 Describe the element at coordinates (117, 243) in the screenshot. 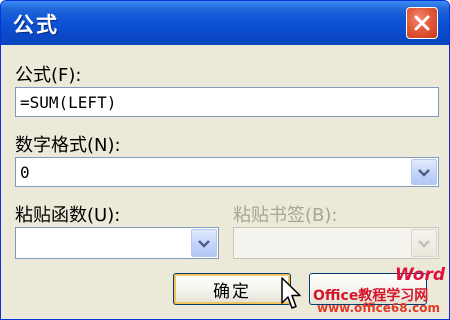

I see `paste-function-select` at that location.